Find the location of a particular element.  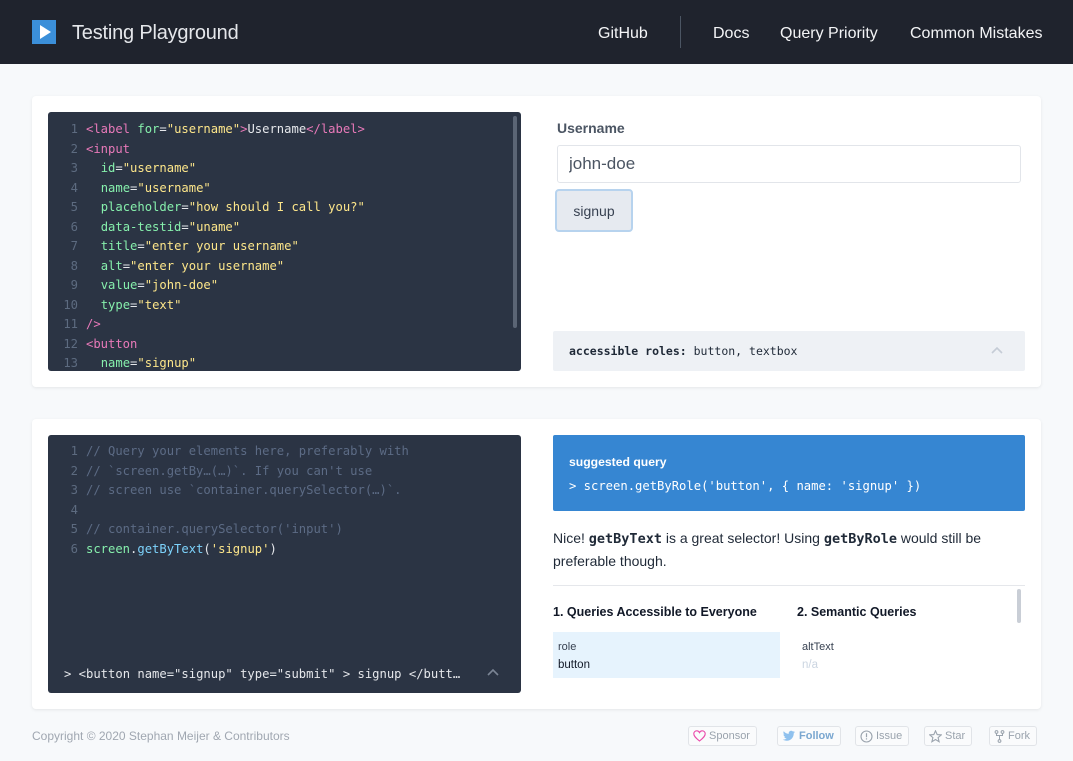

star-icon is located at coordinates (935, 736).